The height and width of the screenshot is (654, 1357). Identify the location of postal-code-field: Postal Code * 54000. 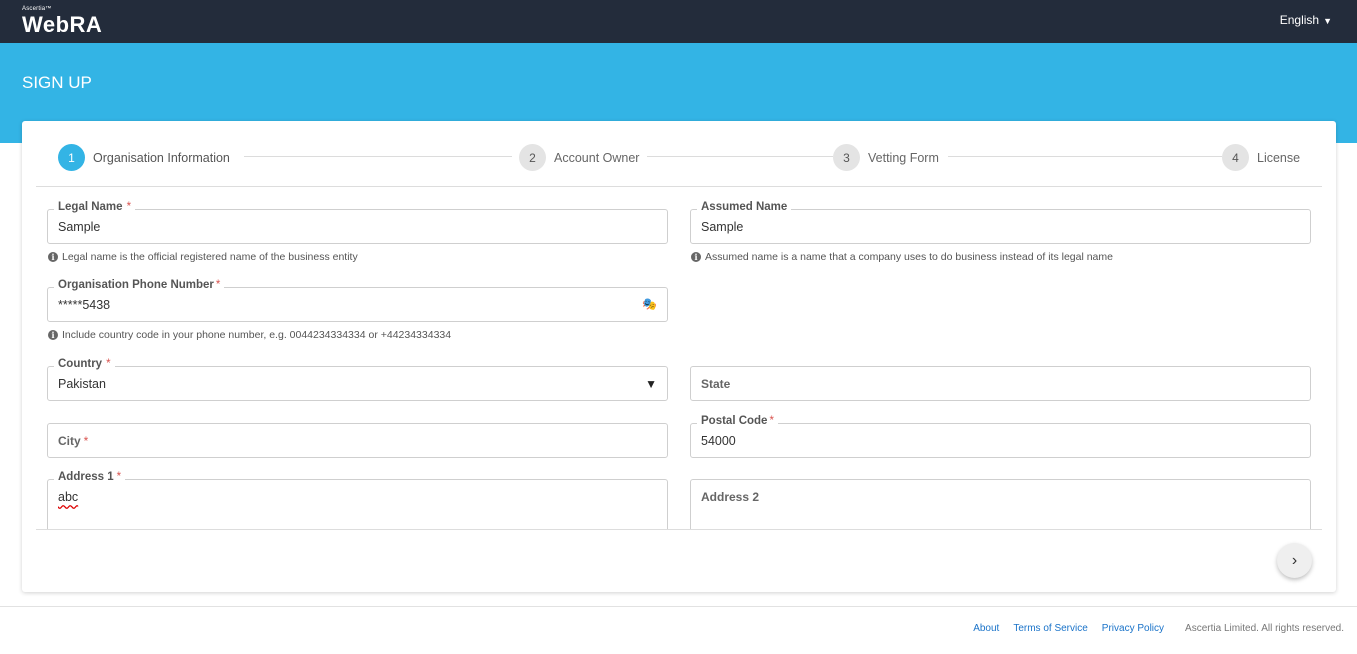
(1000, 436).